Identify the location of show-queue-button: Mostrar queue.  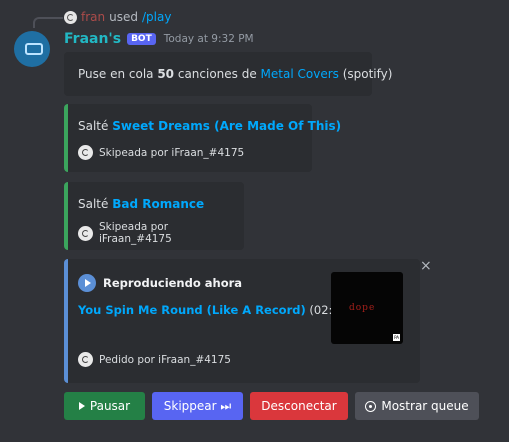
(417, 406).